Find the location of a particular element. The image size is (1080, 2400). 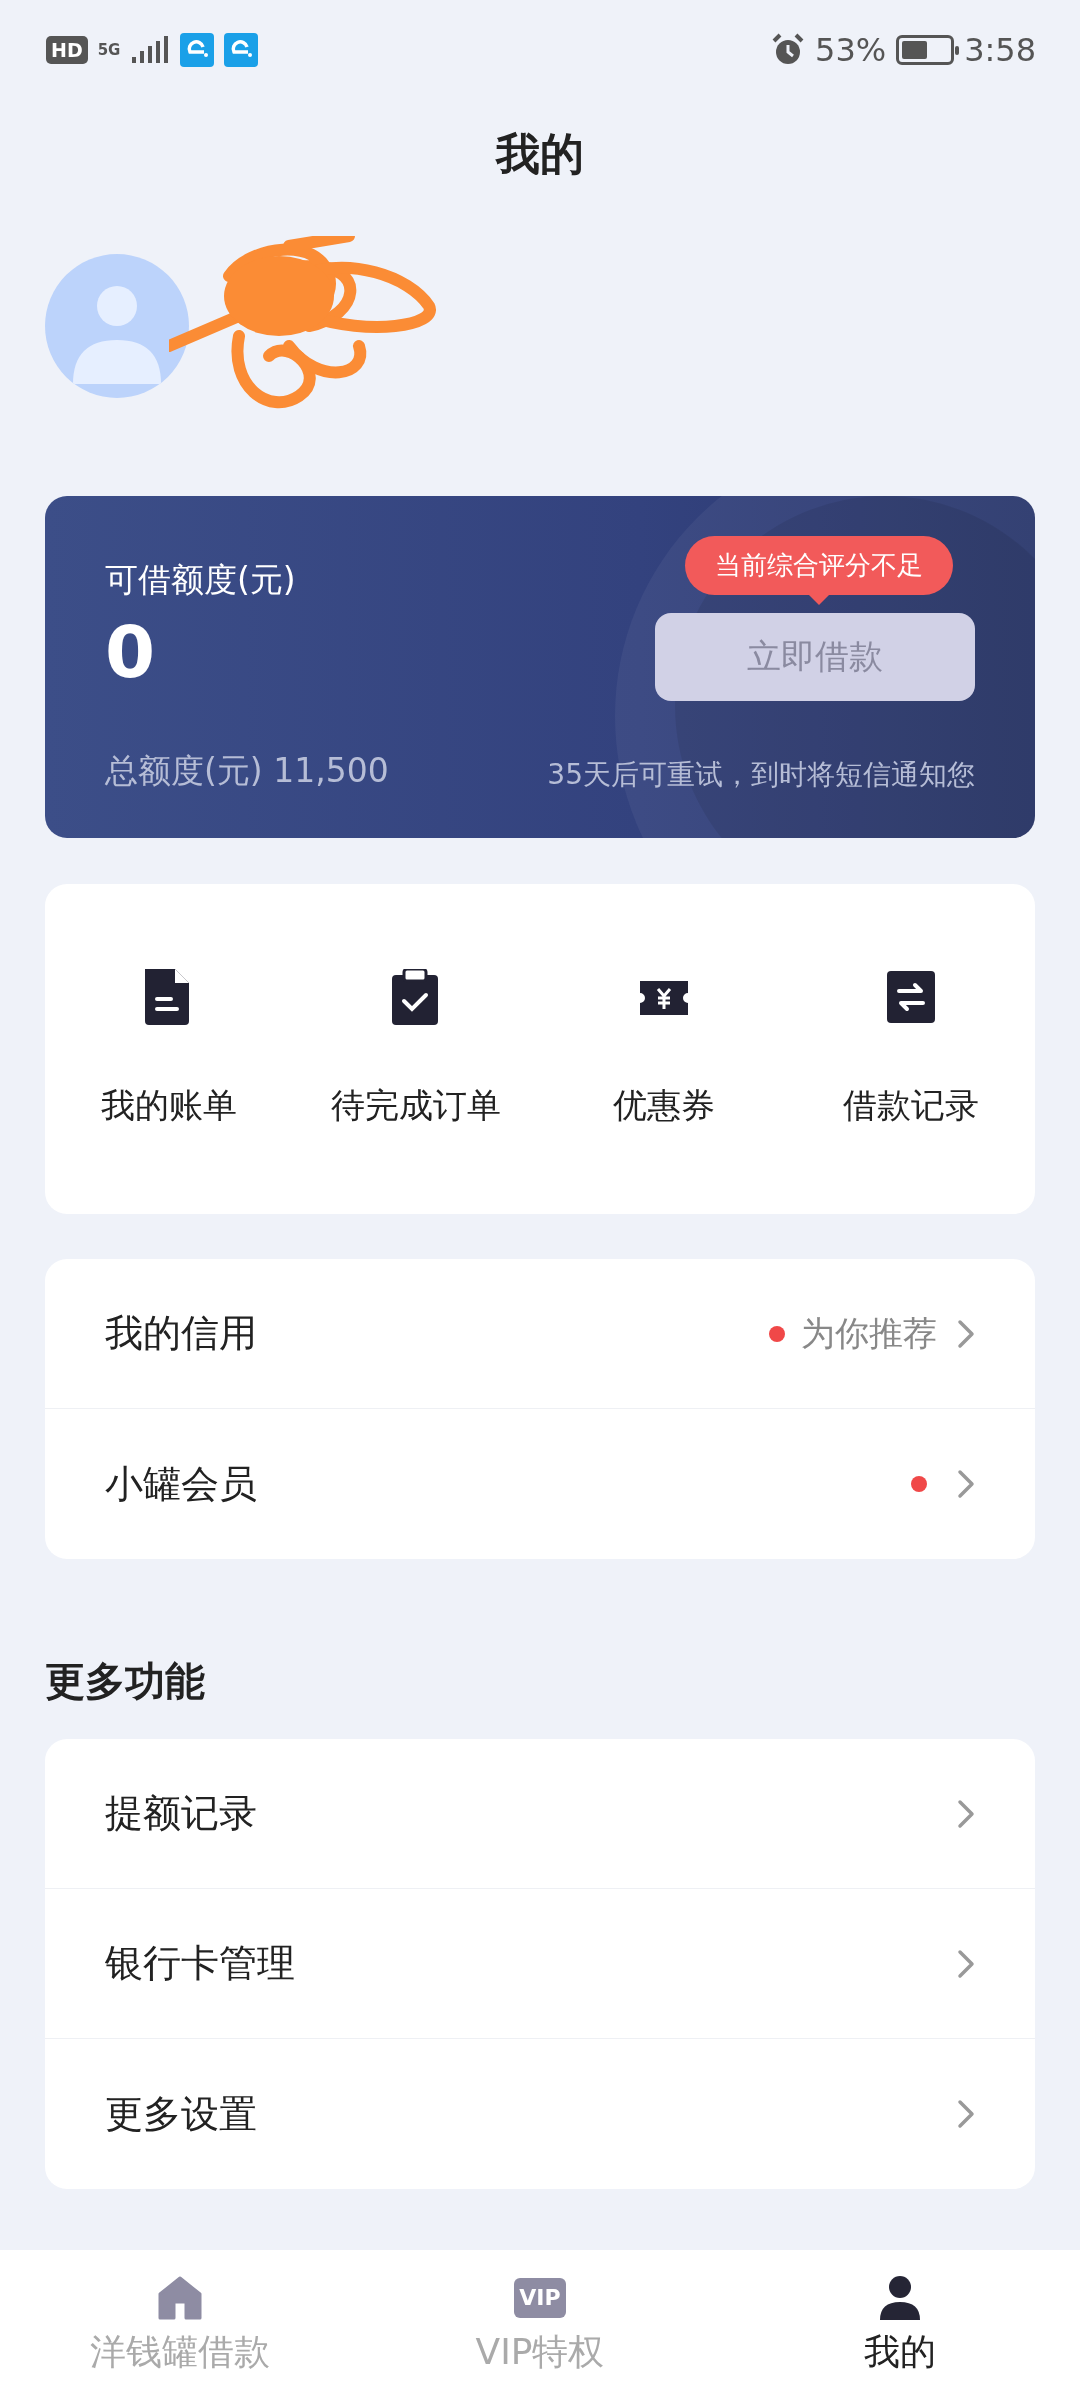

network-label: 5G is located at coordinates (109, 50).